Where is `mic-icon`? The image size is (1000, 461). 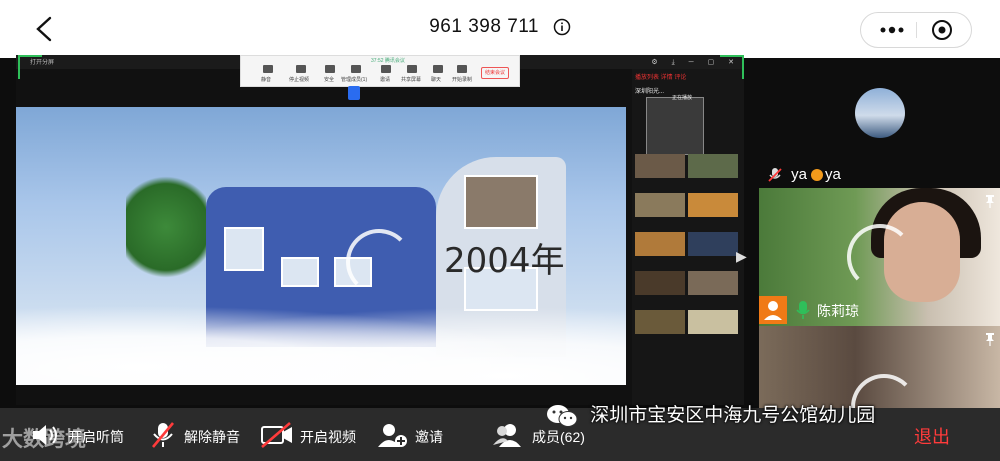
mic-icon is located at coordinates (268, 69).